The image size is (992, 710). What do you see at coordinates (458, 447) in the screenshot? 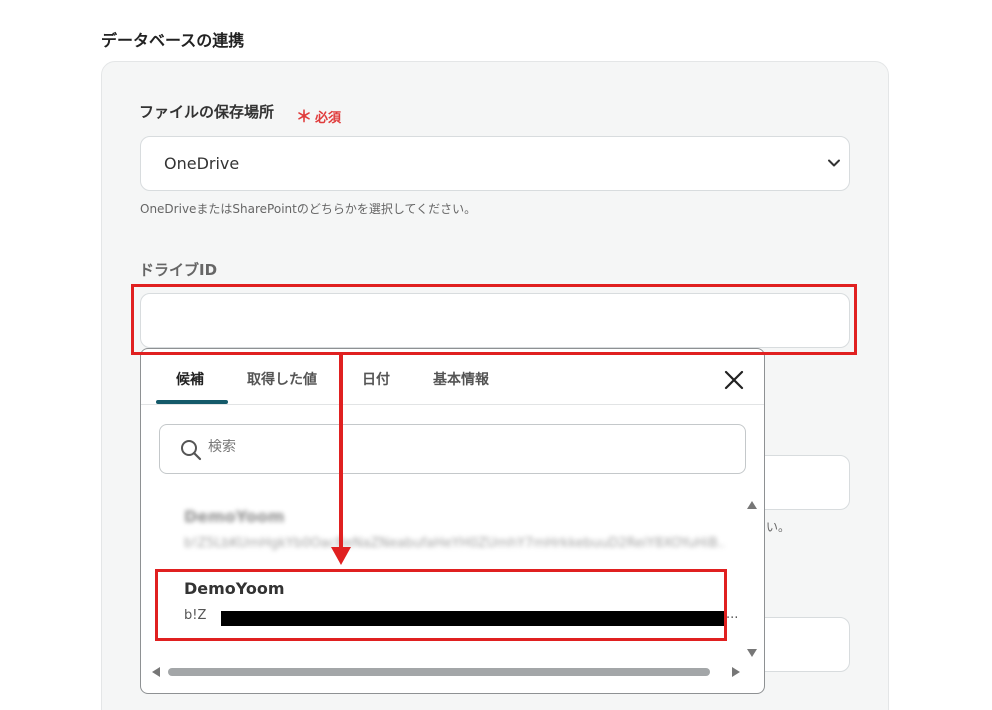
I see `search-input` at bounding box center [458, 447].